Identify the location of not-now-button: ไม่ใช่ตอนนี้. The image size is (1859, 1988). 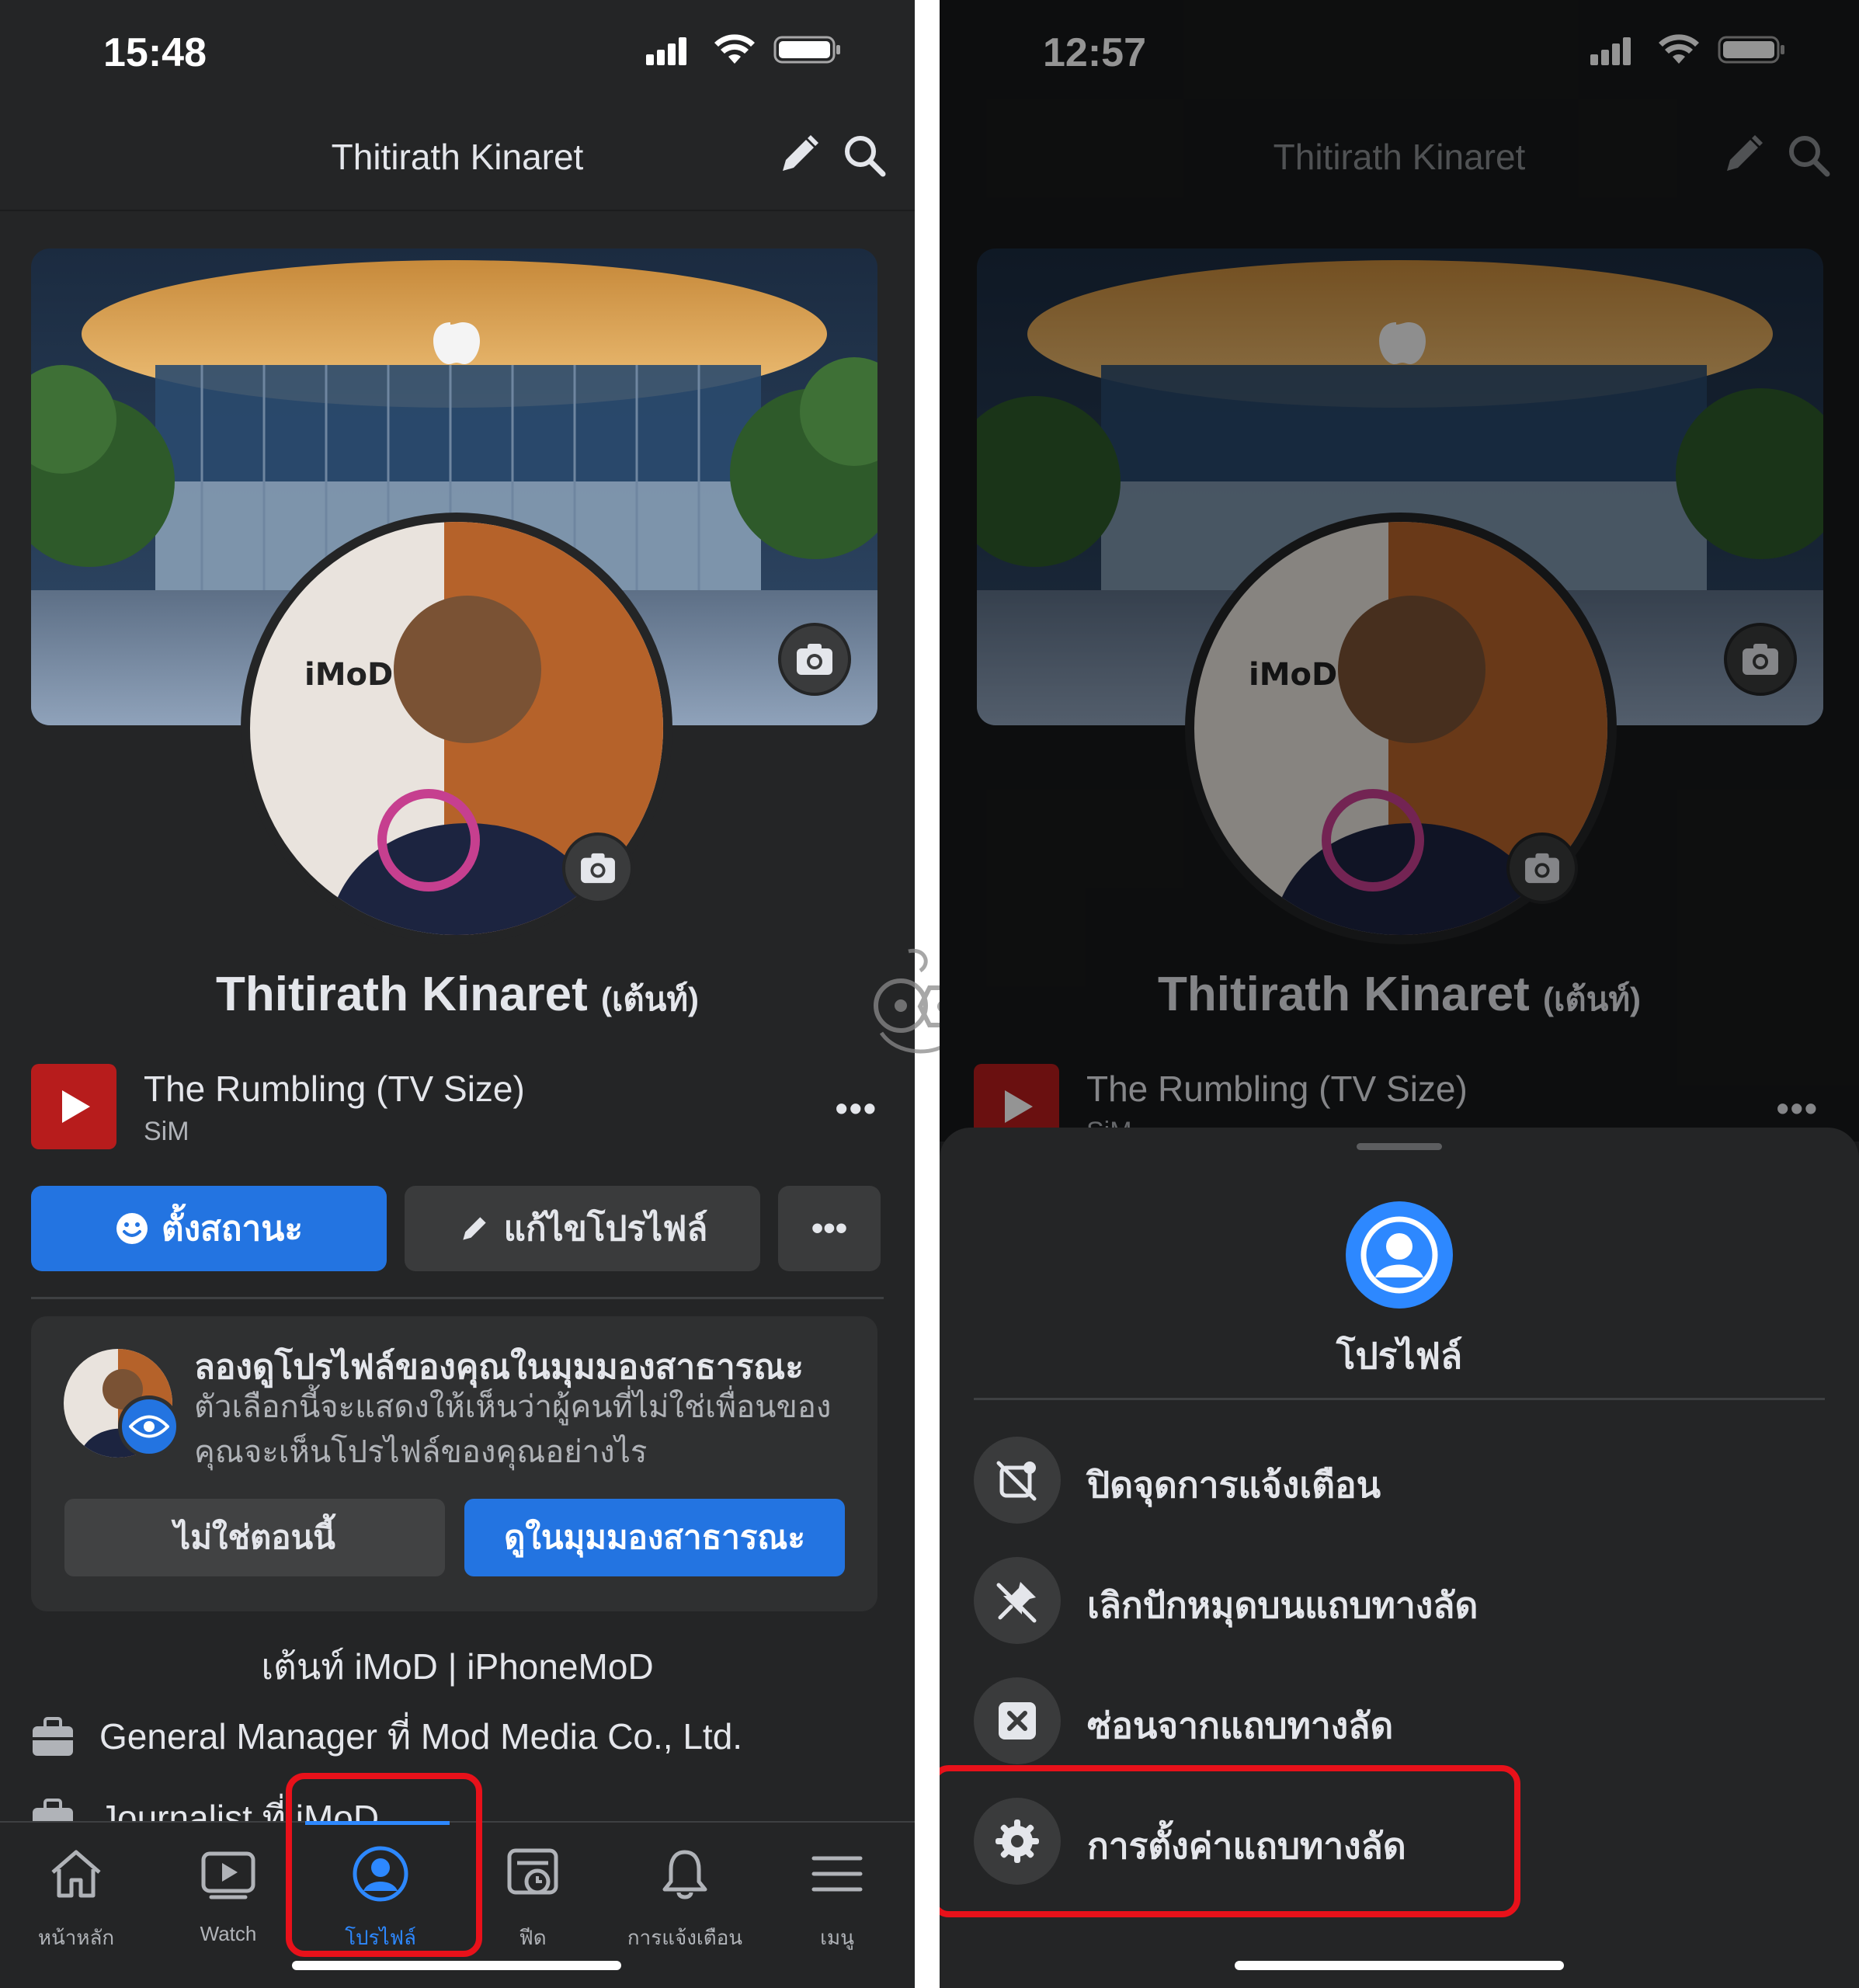
(255, 1537).